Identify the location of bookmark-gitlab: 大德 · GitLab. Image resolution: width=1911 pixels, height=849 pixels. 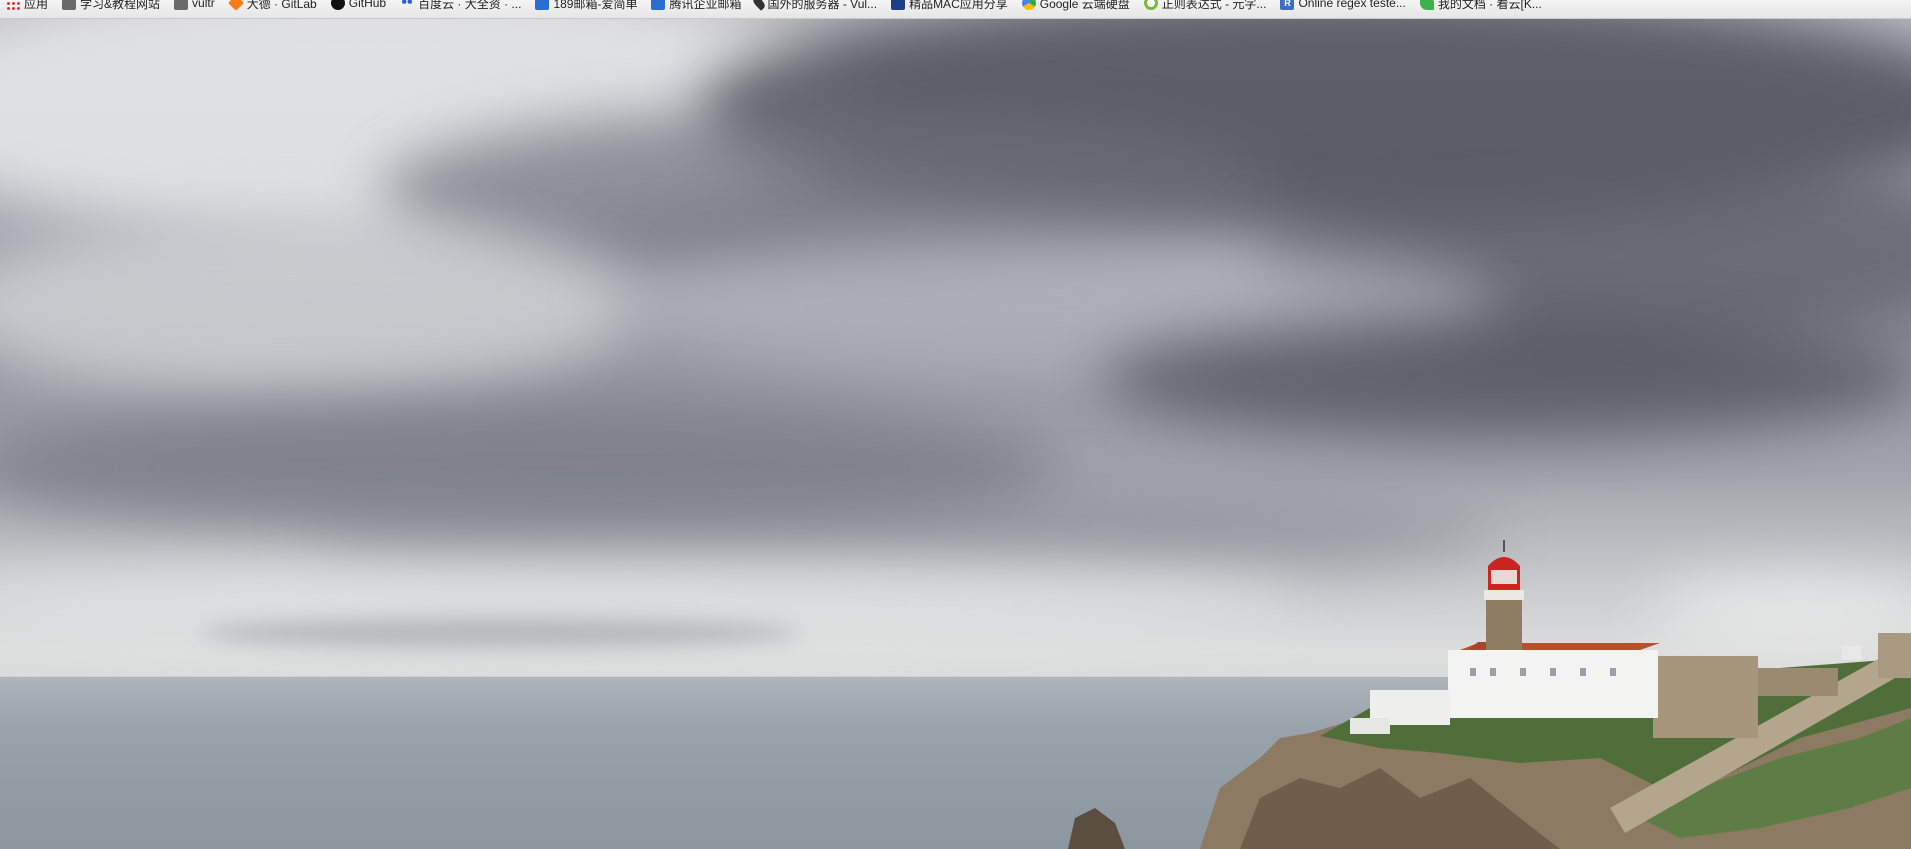
(274, 6).